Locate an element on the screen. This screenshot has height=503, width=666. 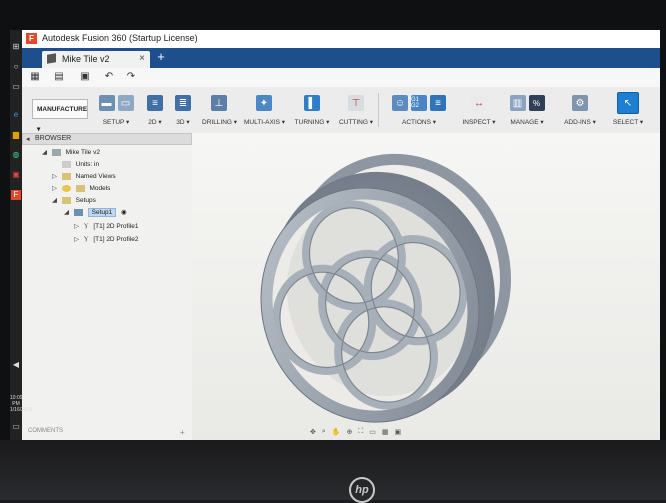
collapse-browser-icon: ◂ is located at coordinates (28, 139).